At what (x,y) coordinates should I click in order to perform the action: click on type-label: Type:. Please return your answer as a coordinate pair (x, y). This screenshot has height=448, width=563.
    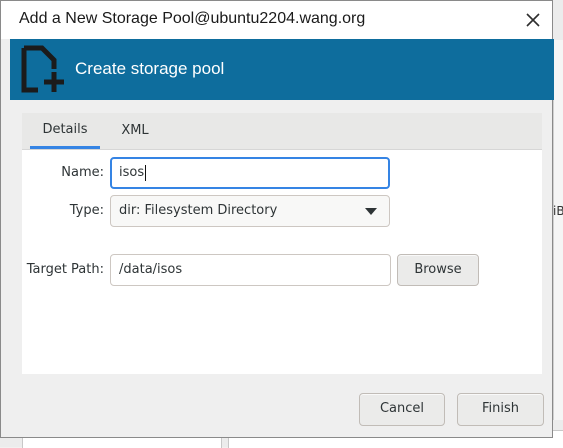
    Looking at the image, I should click on (86, 210).